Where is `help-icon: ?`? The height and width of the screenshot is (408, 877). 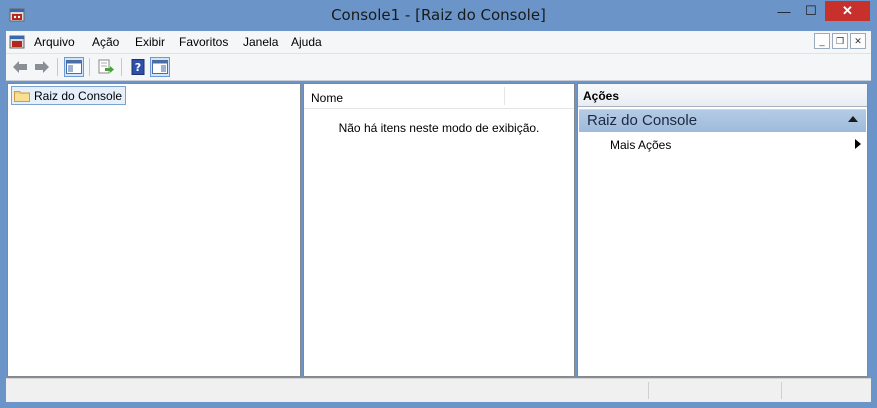
help-icon: ? is located at coordinates (138, 67).